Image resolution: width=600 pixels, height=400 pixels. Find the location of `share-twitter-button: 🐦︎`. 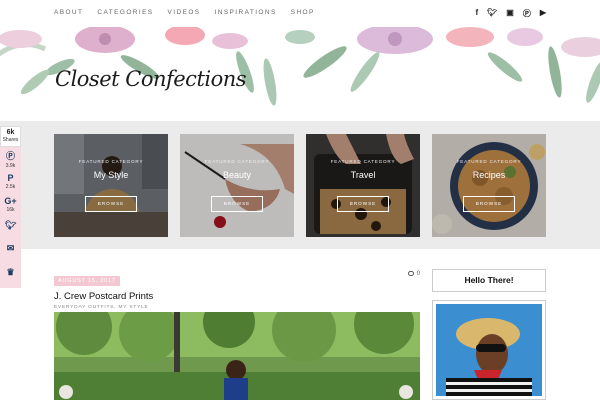

share-twitter-button: 🐦︎ is located at coordinates (10, 229).